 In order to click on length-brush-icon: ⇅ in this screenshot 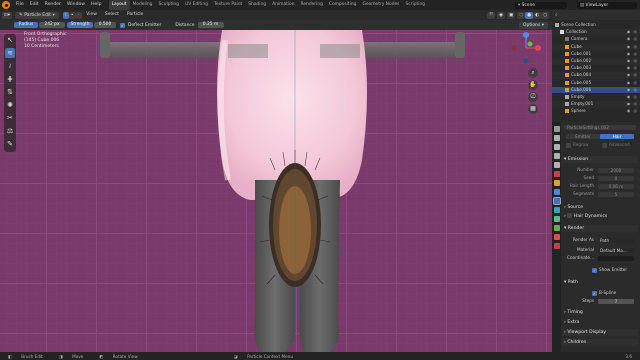, I will do `click(10, 92)`.